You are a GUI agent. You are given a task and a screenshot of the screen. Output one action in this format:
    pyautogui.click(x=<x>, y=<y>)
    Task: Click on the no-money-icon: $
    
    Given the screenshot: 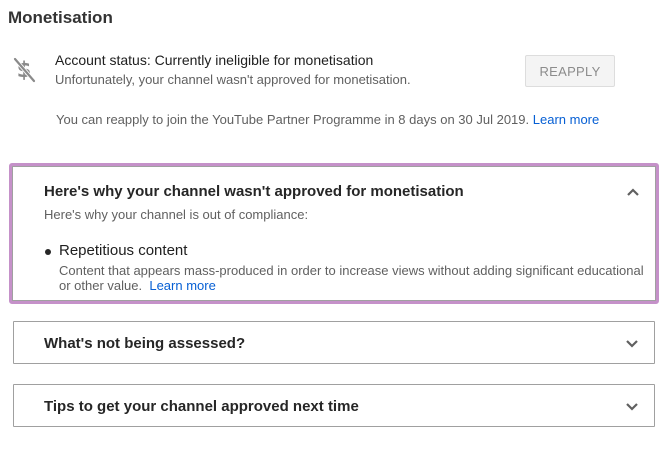 What is the action you would take?
    pyautogui.click(x=24, y=70)
    